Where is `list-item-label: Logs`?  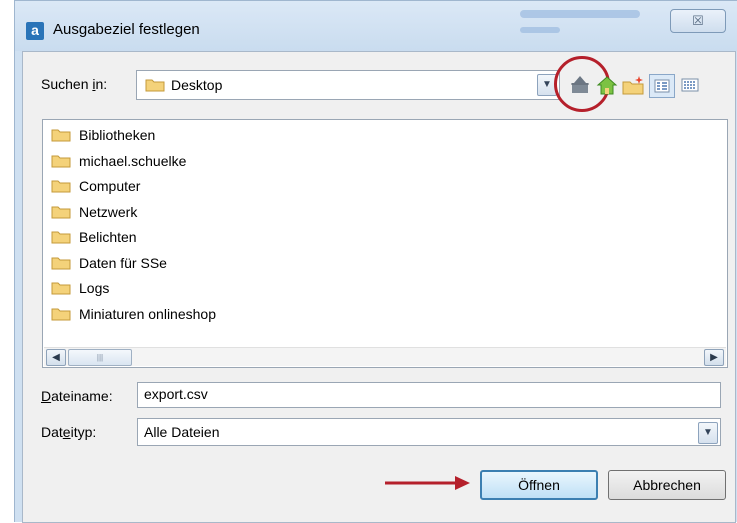 list-item-label: Logs is located at coordinates (94, 288).